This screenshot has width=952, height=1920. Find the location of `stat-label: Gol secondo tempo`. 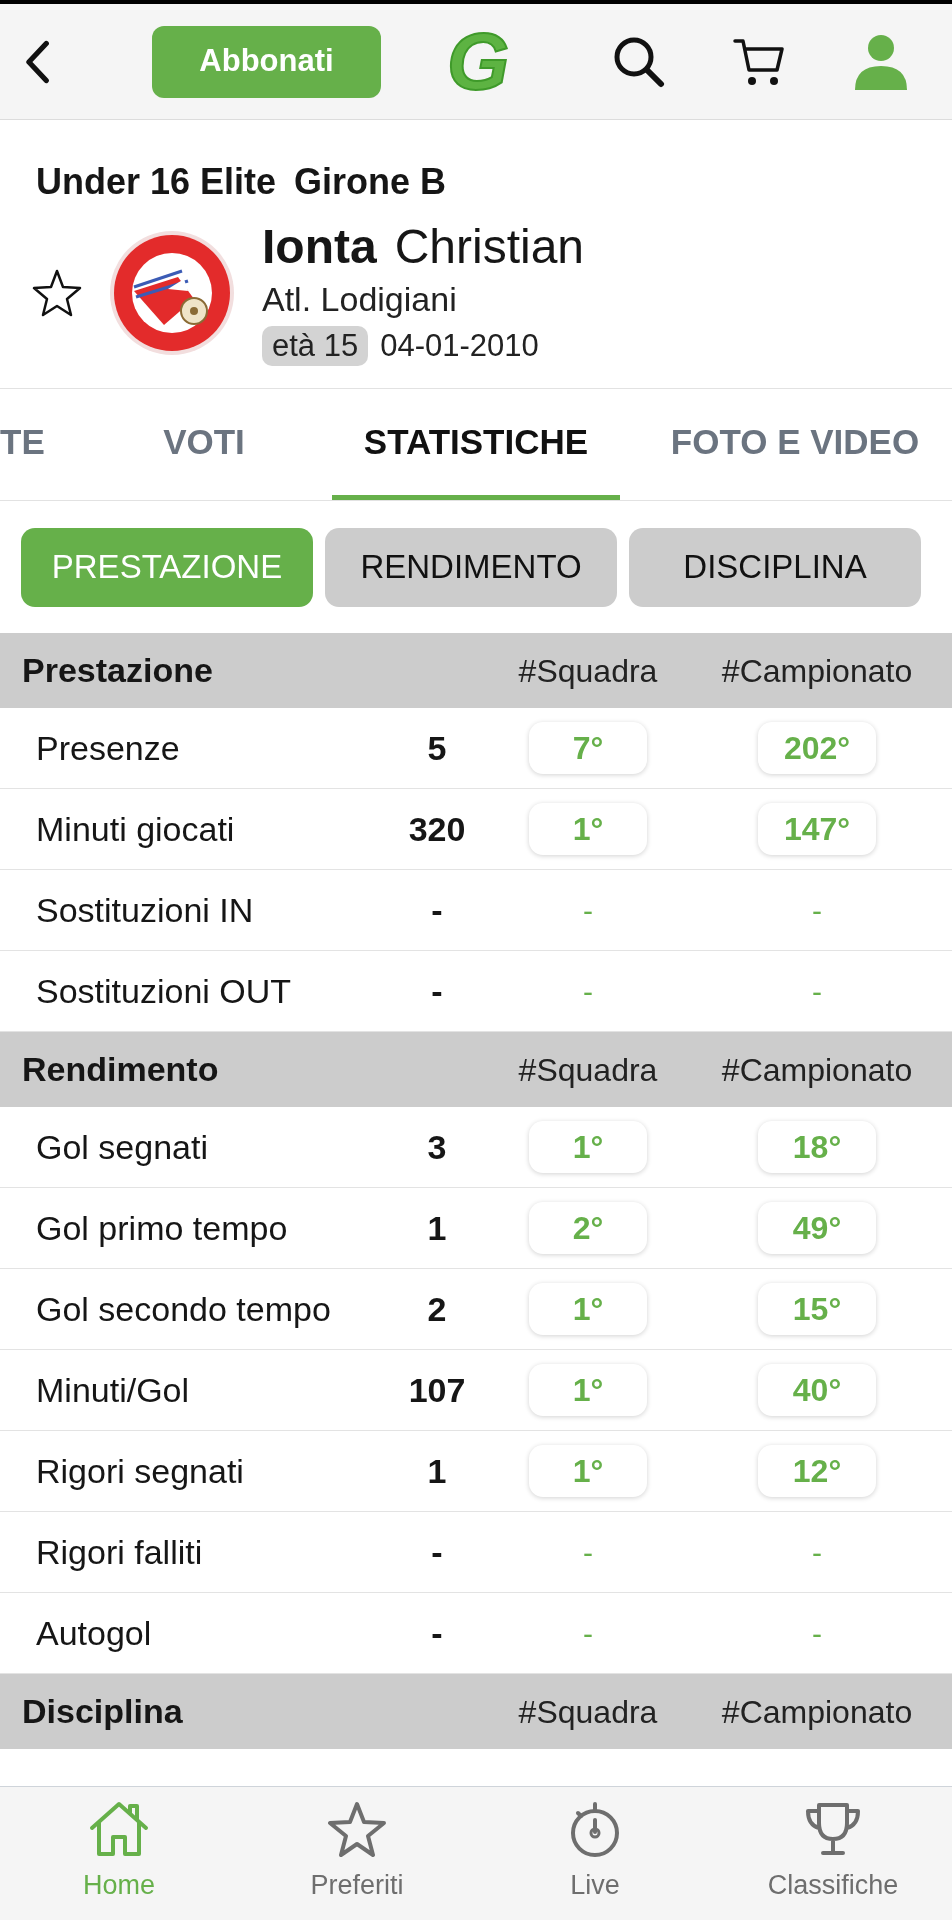

stat-label: Gol secondo tempo is located at coordinates (183, 1309).